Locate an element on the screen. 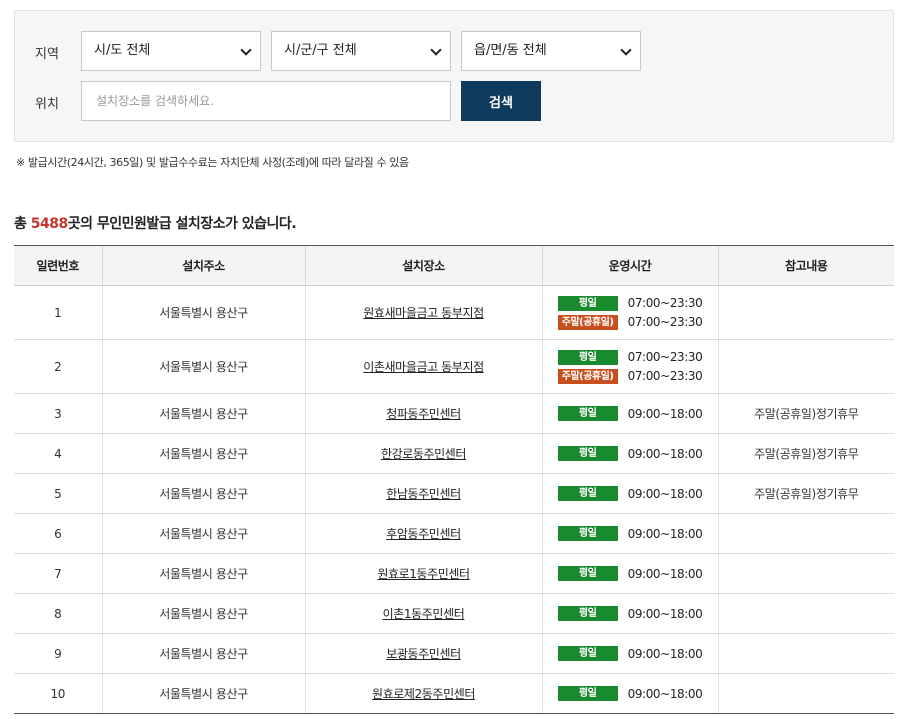  result-summary: 총 5488곳의 무인민원발급 설치장소가 있습니다. is located at coordinates (155, 223).